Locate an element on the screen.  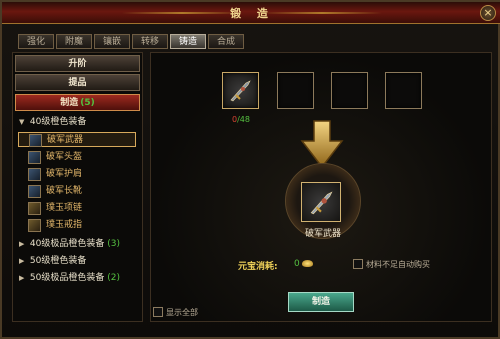
weapon-icon is located at coordinates (321, 203).